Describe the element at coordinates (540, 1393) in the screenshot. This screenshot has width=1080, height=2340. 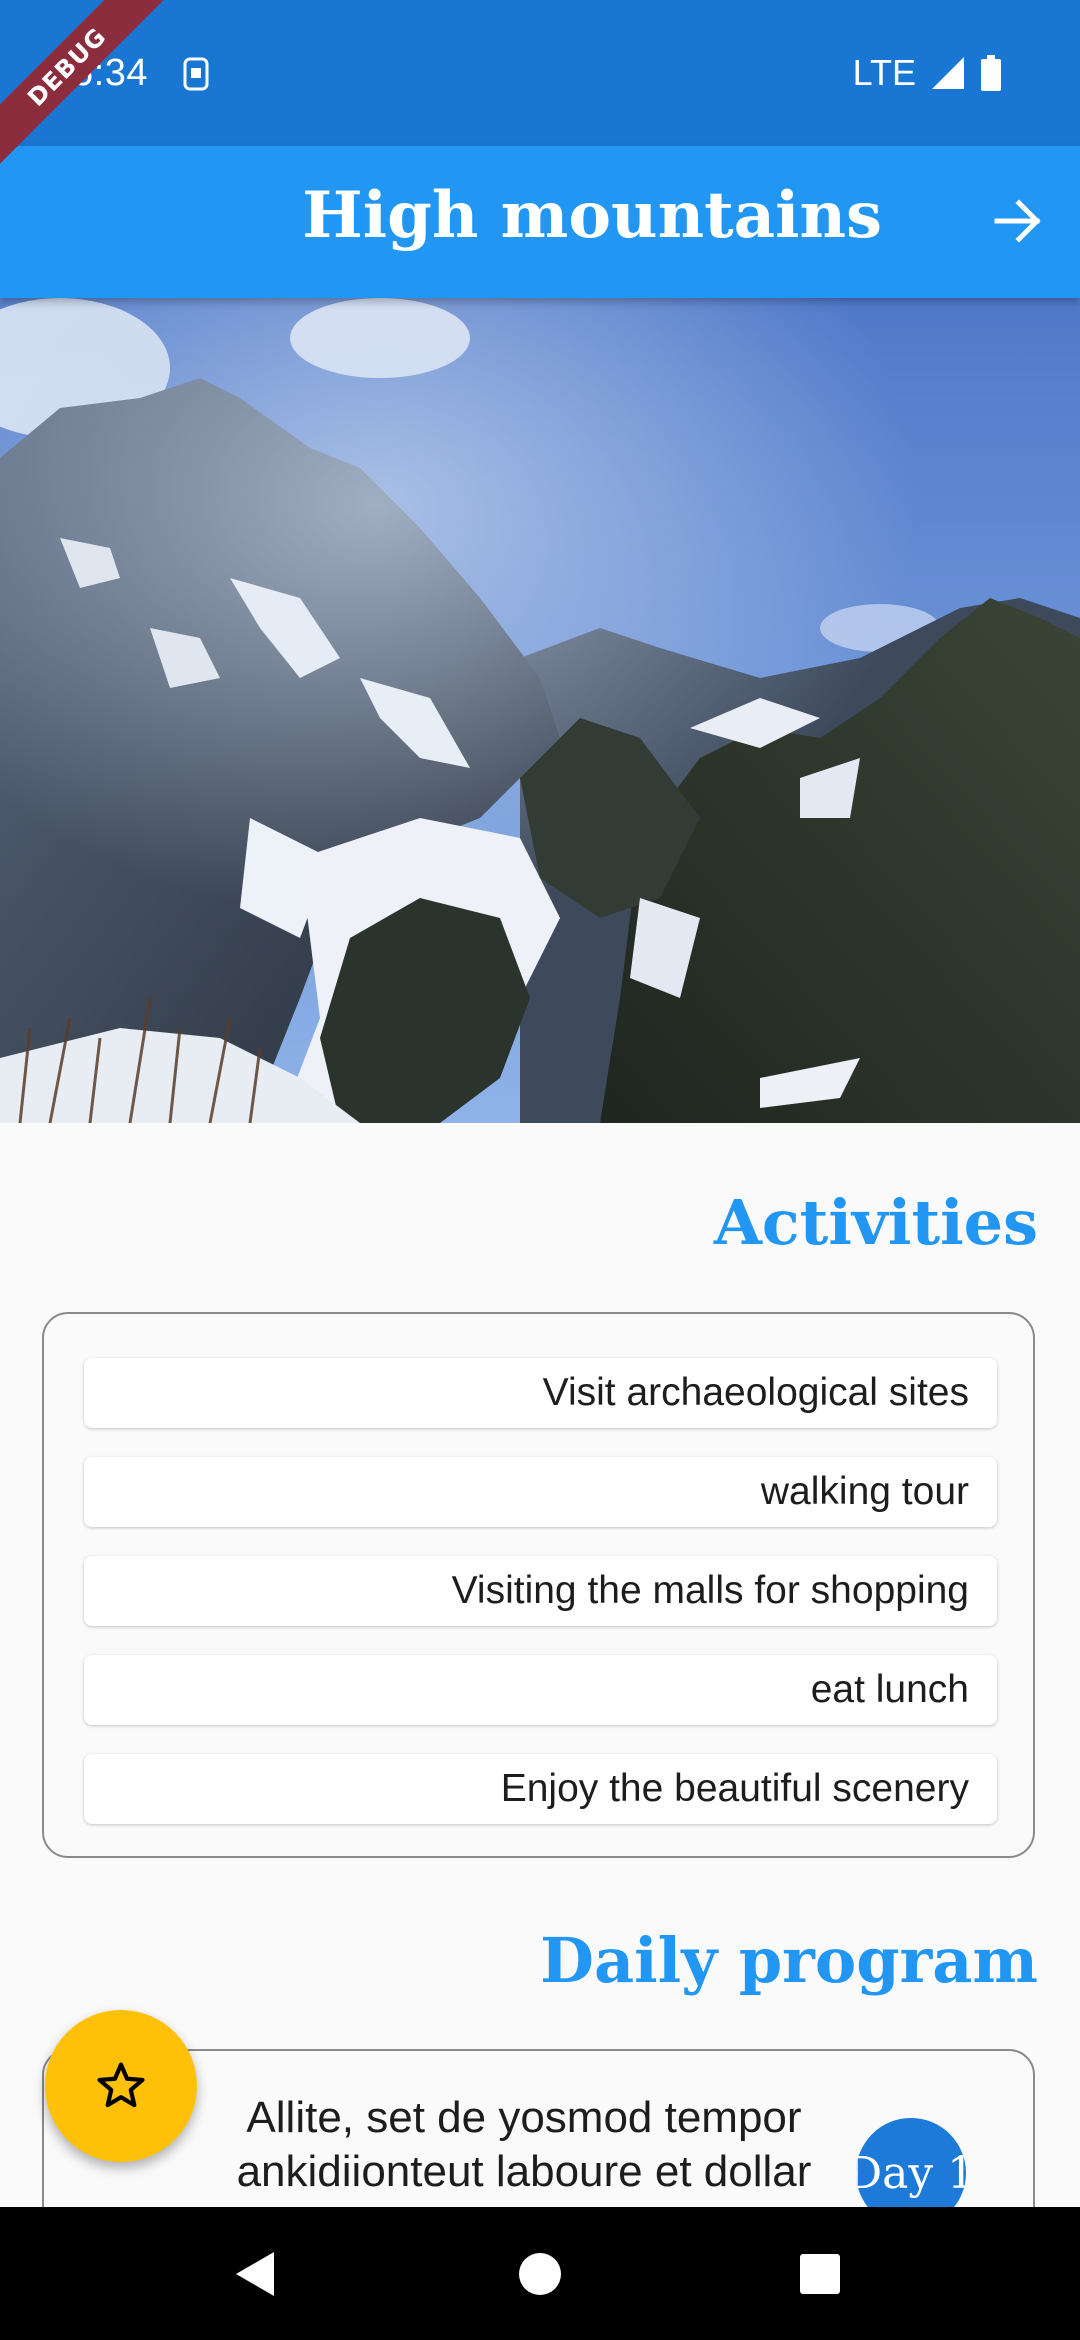
I see `activity-item: Visit archaeological sites` at that location.